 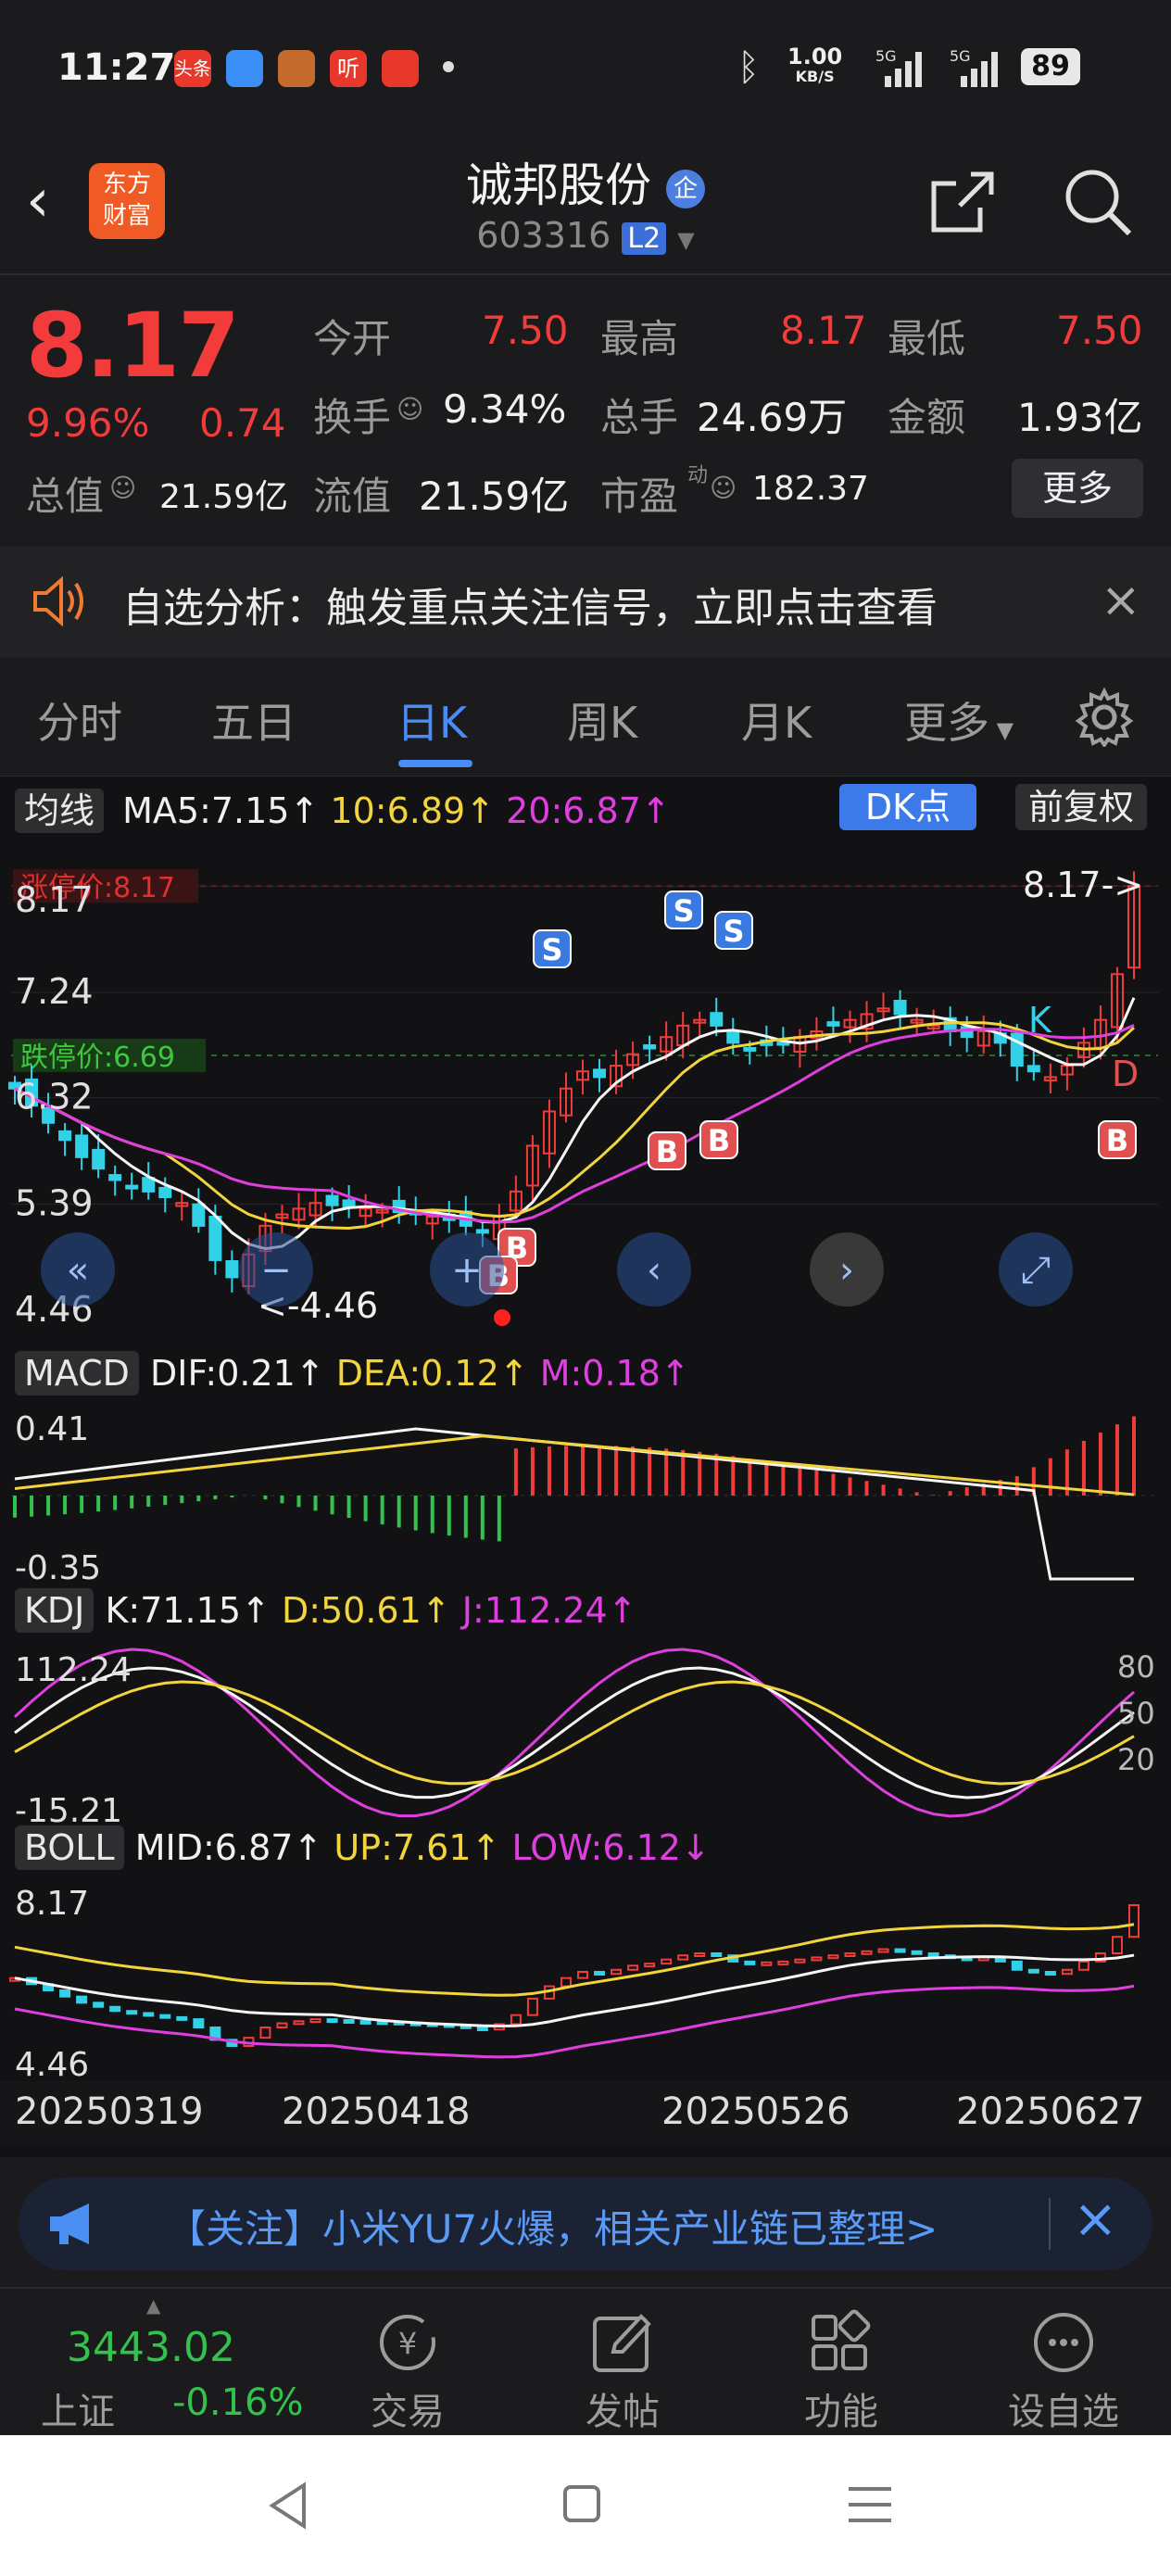 What do you see at coordinates (585, 602) in the screenshot?
I see `analysis-banner: 自选分析：触发重点关注信号，立即点击查看 ×` at bounding box center [585, 602].